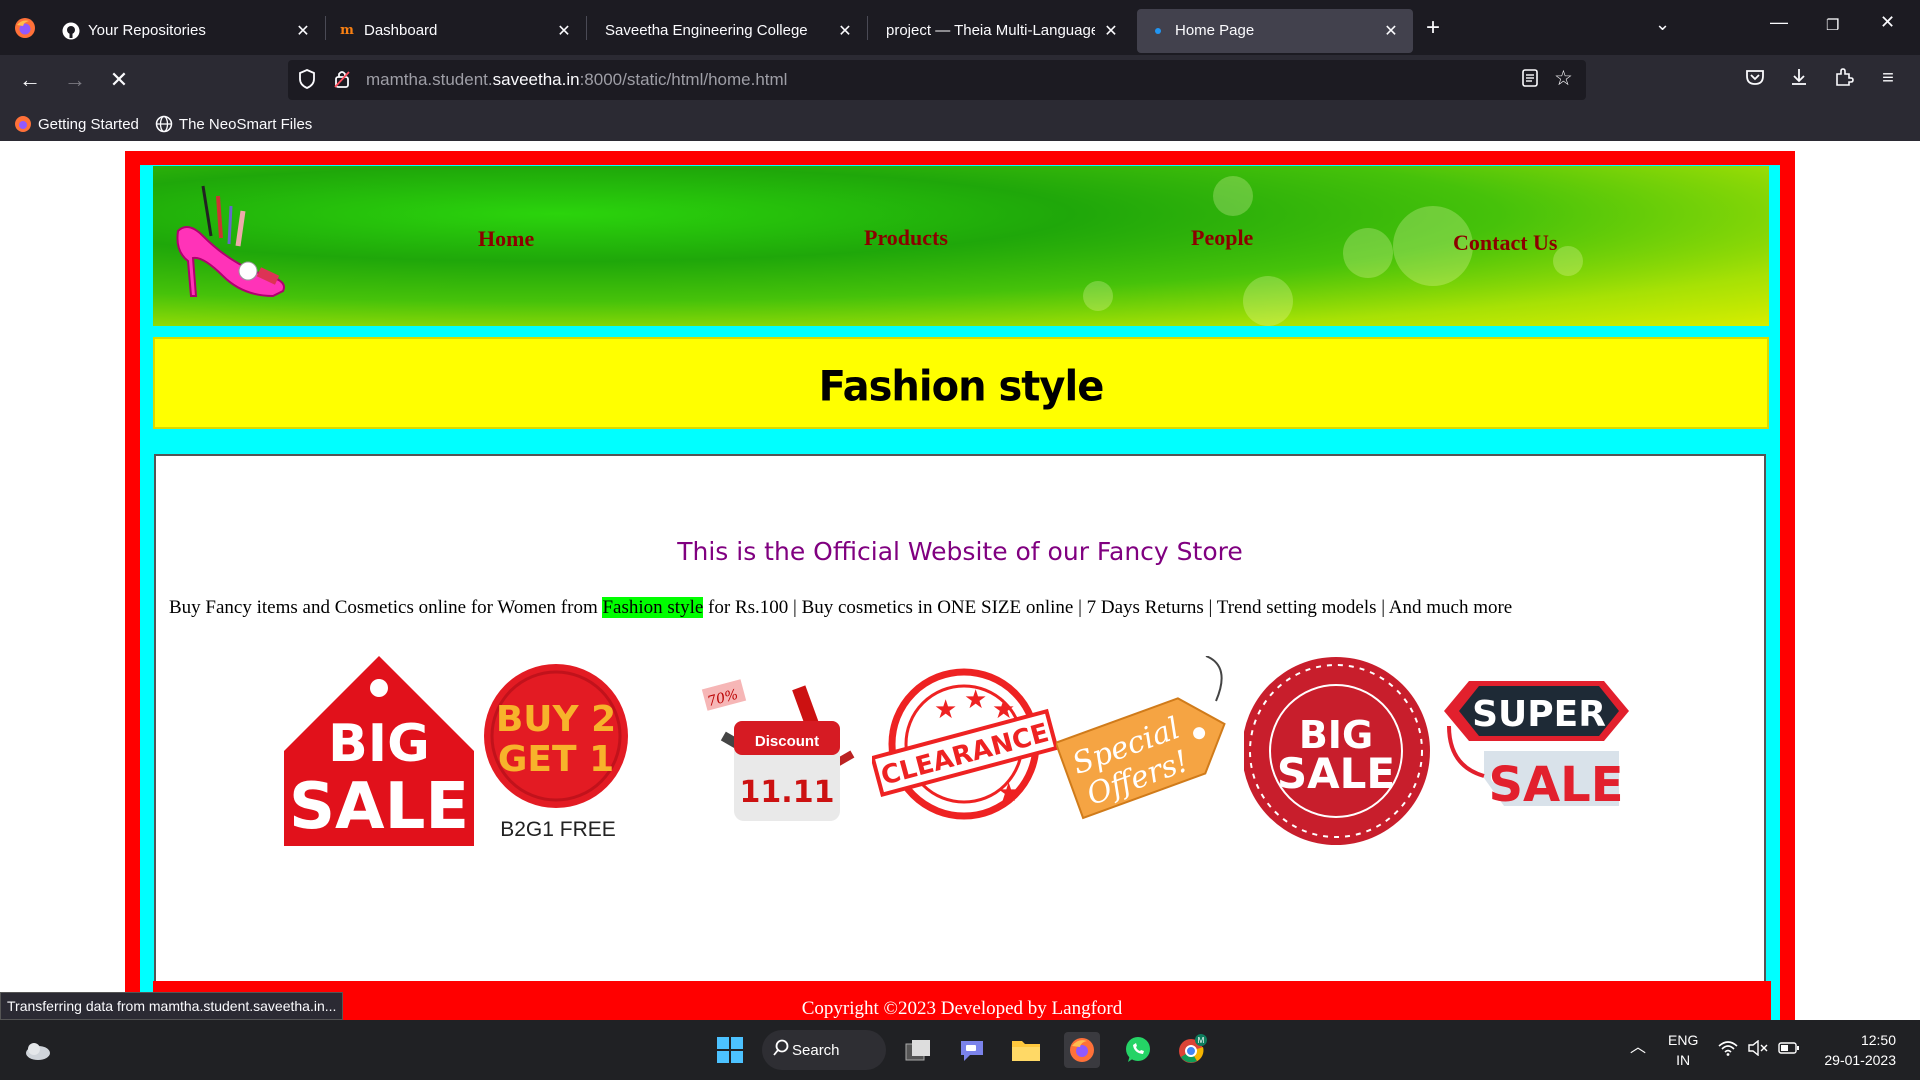  Describe the element at coordinates (347, 30) in the screenshot. I see `moodle-icon: m` at that location.